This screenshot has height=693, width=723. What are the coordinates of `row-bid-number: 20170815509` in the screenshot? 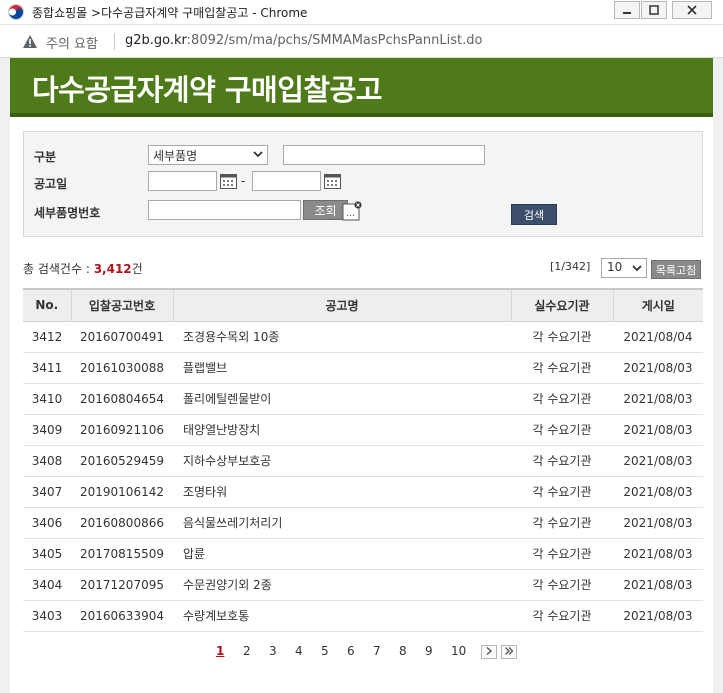 It's located at (122, 554).